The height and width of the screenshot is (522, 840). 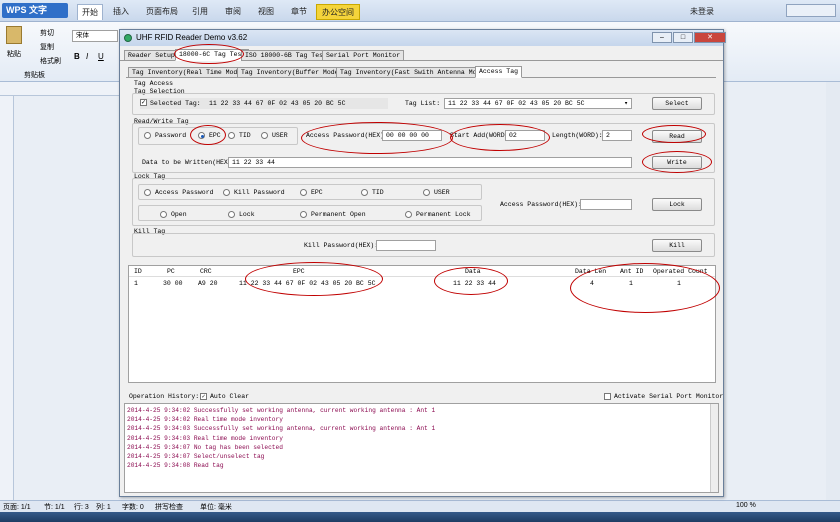 What do you see at coordinates (154, 83) in the screenshot?
I see `tag-access-label: Tag Access` at bounding box center [154, 83].